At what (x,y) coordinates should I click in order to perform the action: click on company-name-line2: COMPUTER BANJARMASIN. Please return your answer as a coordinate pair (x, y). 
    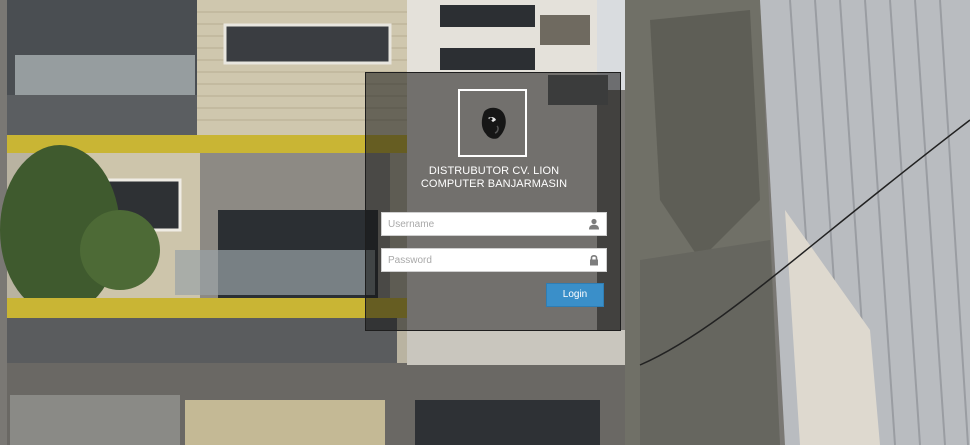
    Looking at the image, I should click on (494, 184).